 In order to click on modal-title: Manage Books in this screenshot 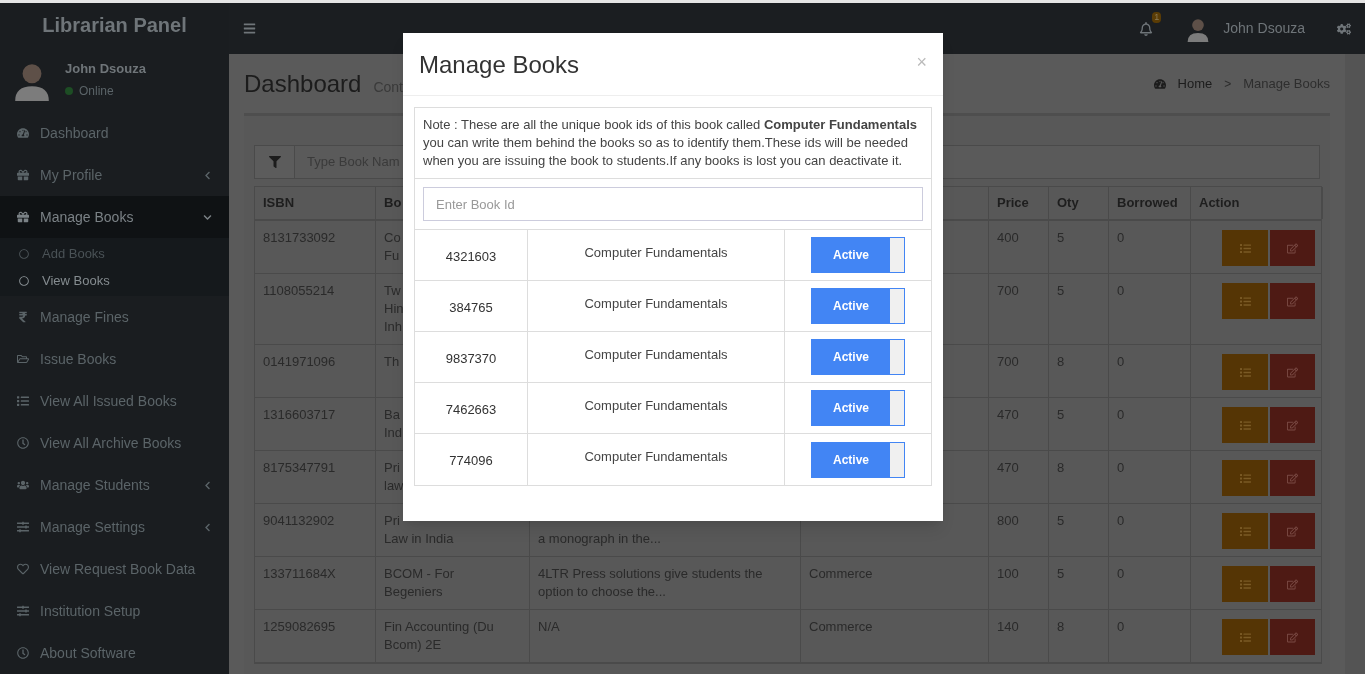, I will do `click(499, 65)`.